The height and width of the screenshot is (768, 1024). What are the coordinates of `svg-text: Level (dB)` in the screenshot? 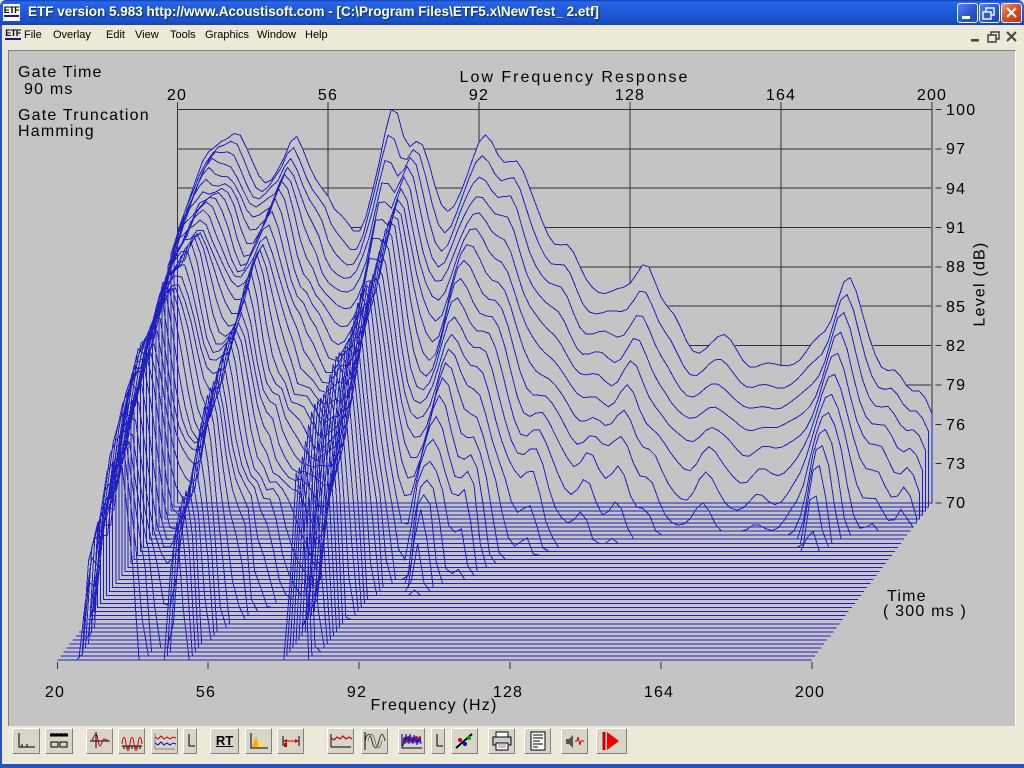 It's located at (980, 284).